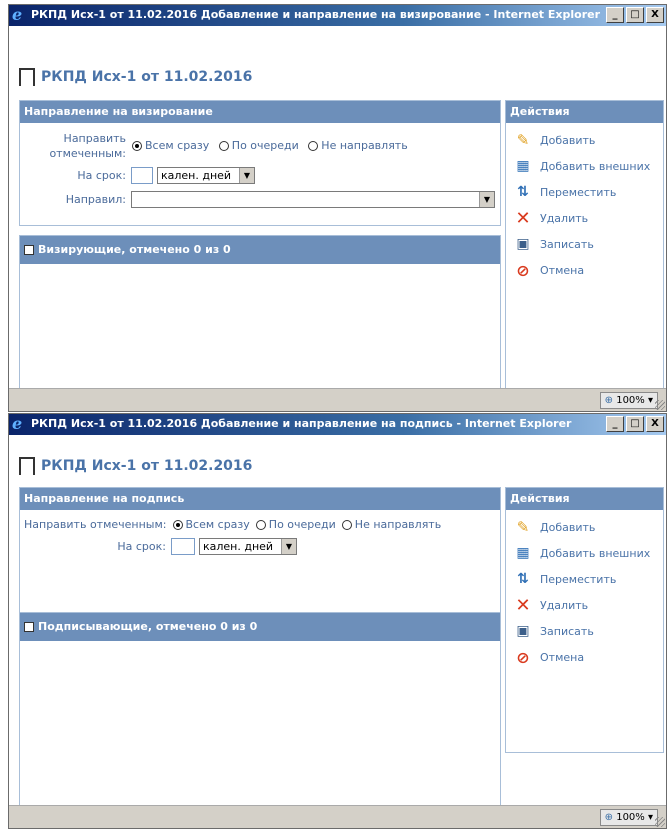  I want to click on add-external-icon: ▦, so click(523, 166).